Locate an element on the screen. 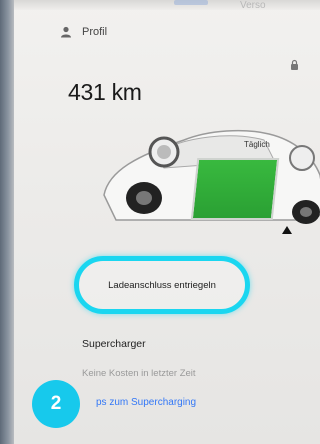  person-icon is located at coordinates (66, 32).